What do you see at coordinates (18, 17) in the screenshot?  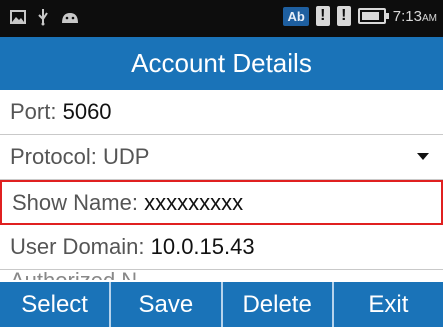 I see `image-icon` at bounding box center [18, 17].